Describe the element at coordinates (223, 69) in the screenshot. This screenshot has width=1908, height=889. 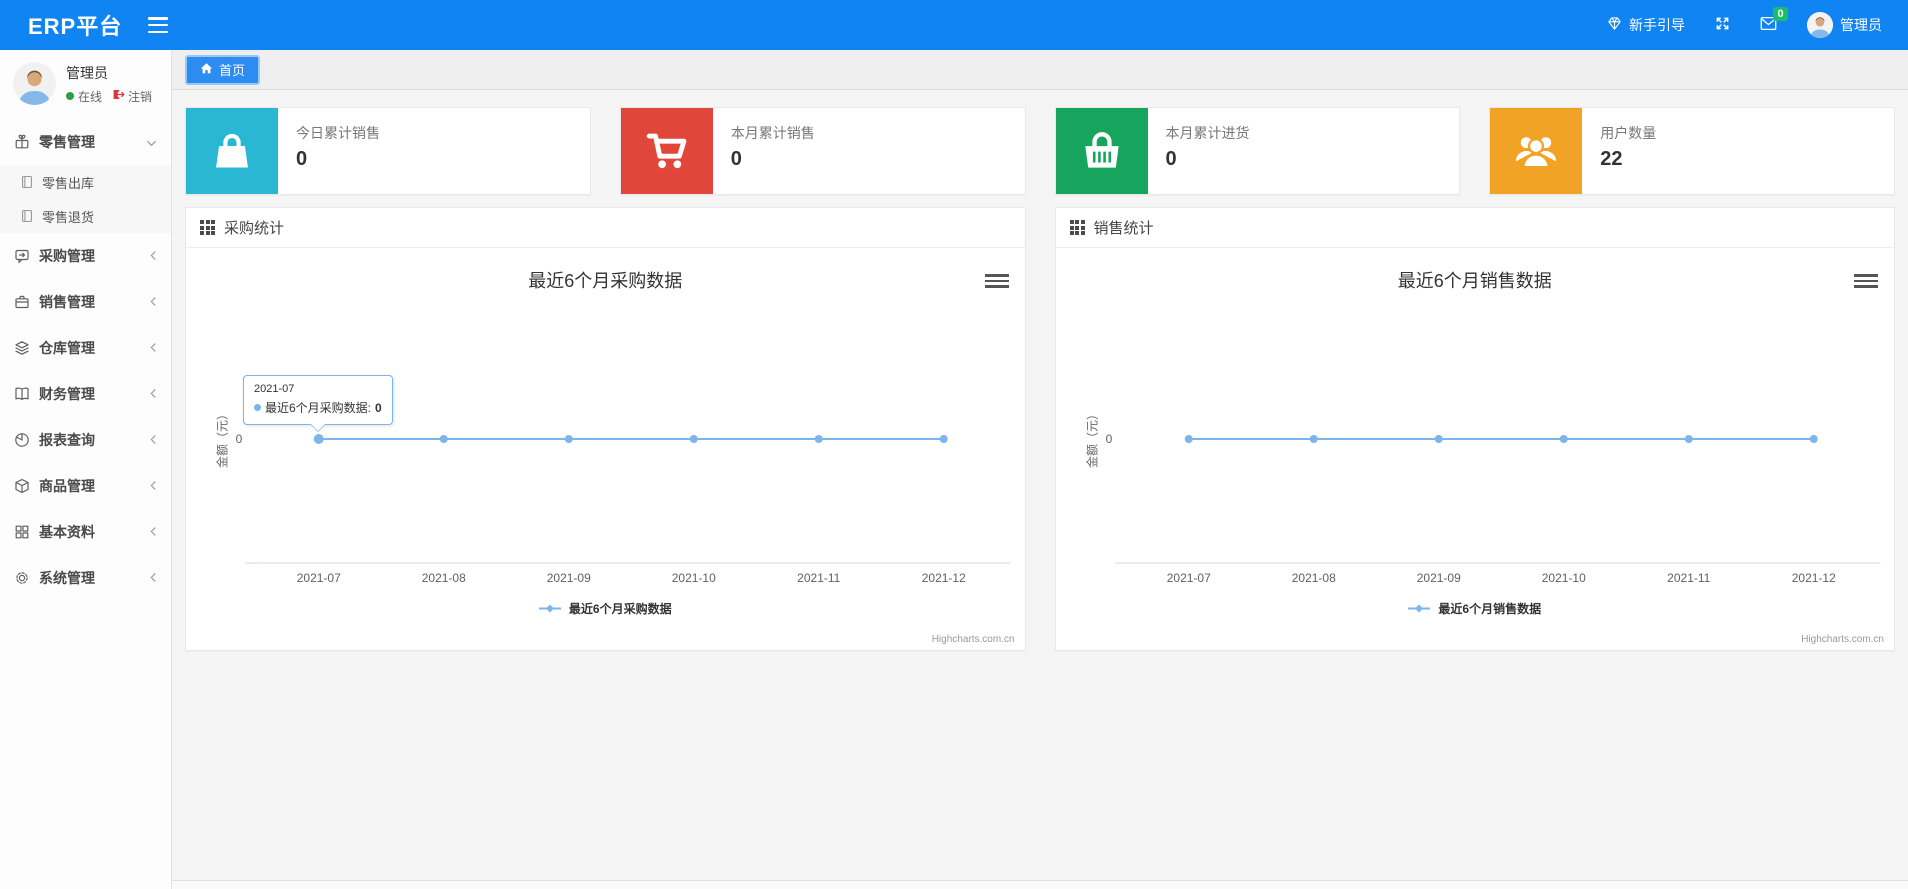
I see `tab-home: 首页` at that location.